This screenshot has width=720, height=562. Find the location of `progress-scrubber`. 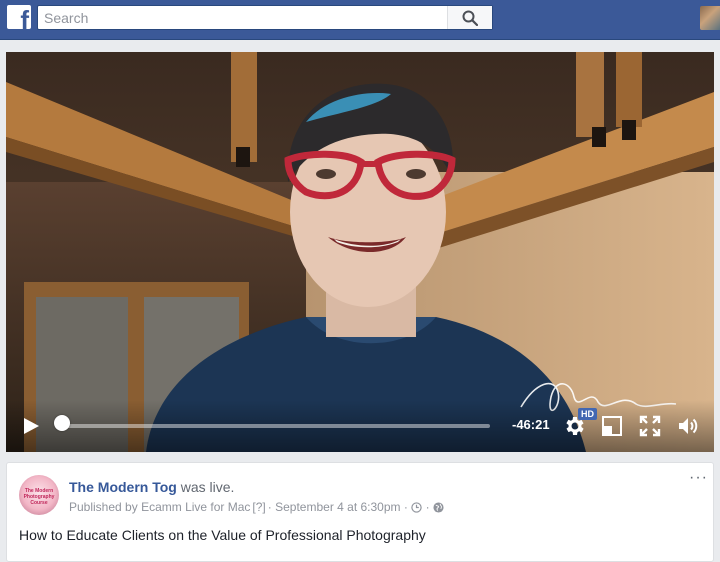

progress-scrubber is located at coordinates (62, 423).